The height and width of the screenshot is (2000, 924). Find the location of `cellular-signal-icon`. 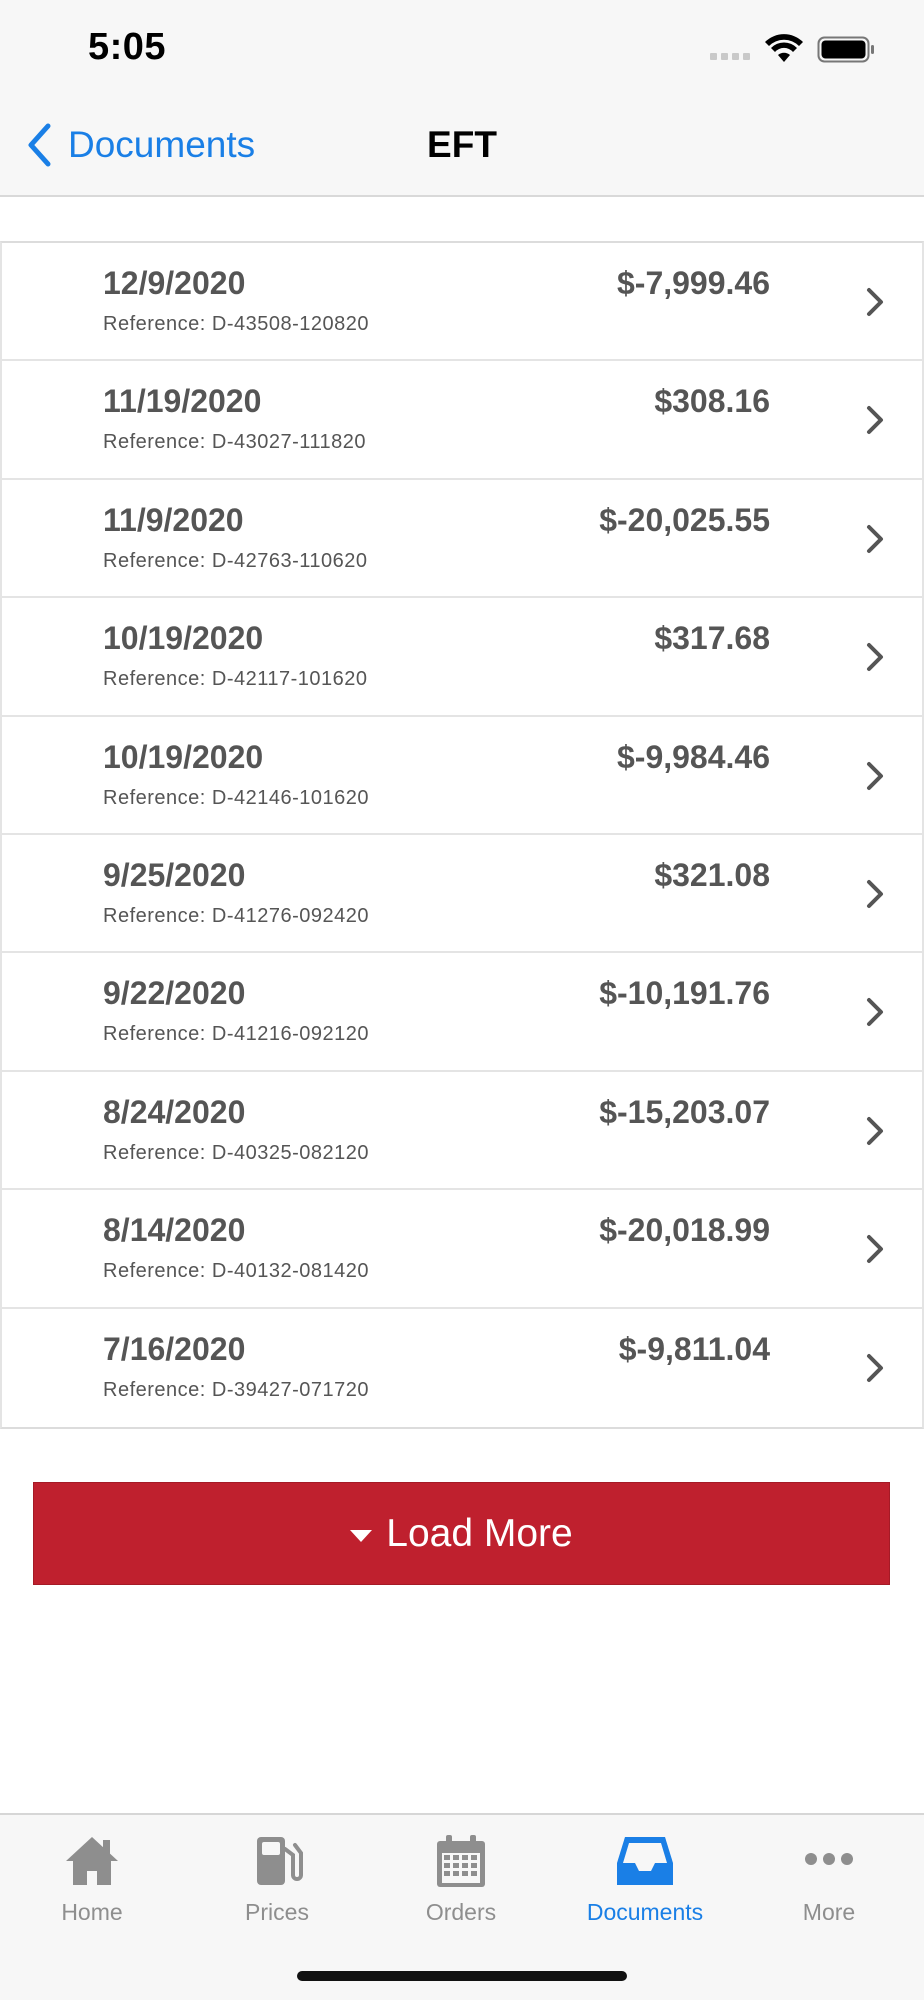

cellular-signal-icon is located at coordinates (730, 56).